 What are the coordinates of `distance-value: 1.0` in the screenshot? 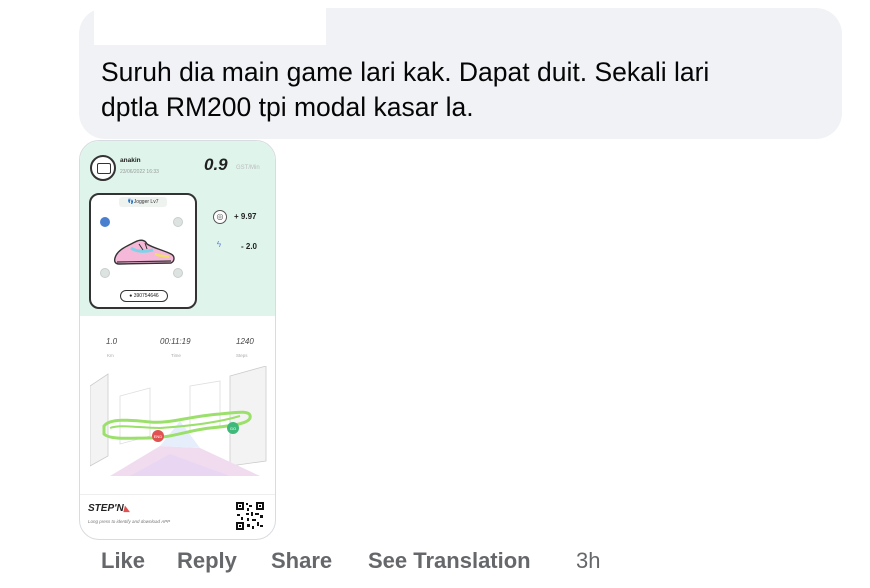 It's located at (112, 341).